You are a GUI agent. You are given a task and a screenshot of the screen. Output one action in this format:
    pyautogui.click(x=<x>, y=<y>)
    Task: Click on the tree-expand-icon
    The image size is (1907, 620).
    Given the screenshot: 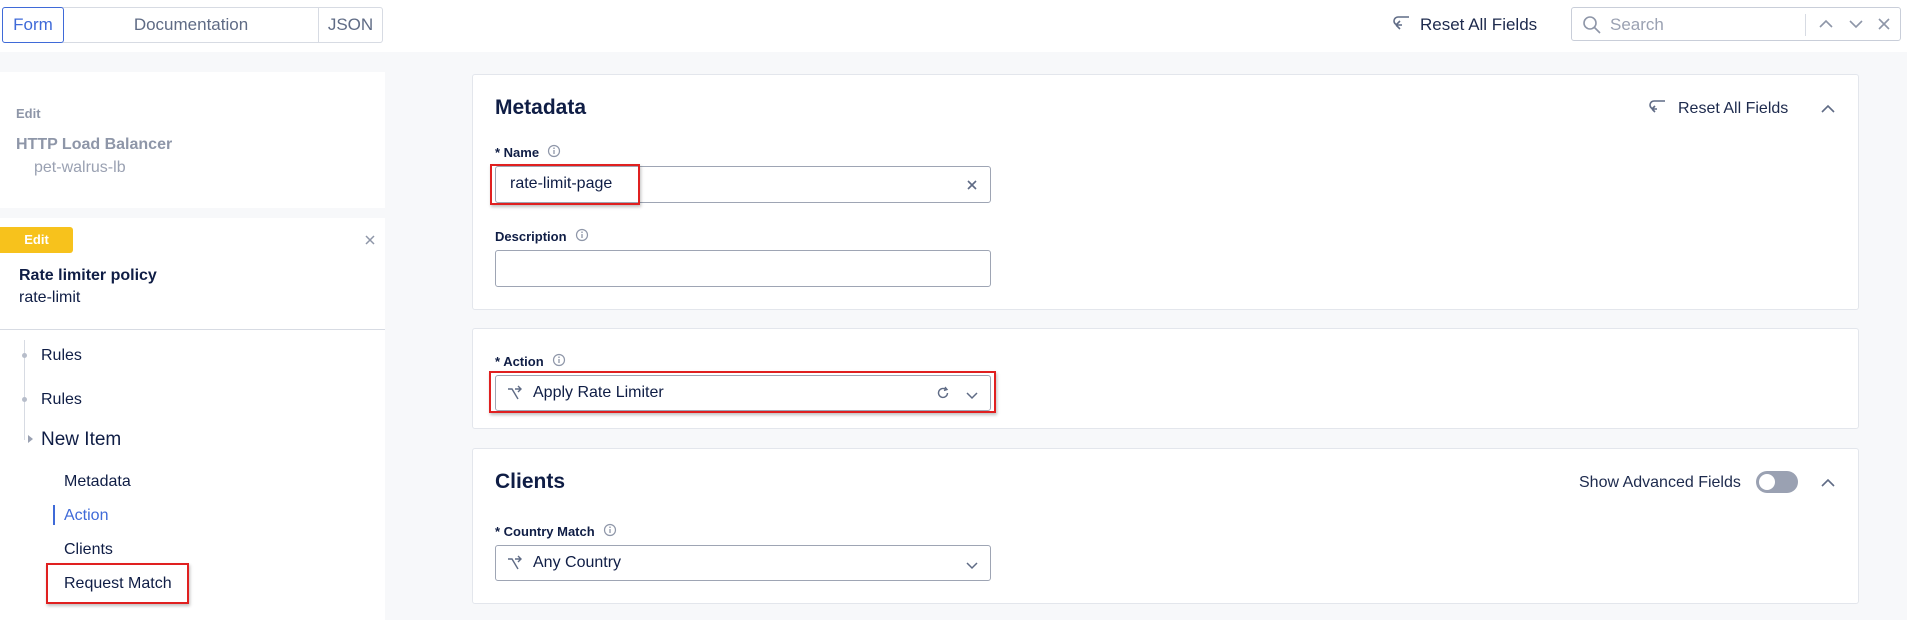 What is the action you would take?
    pyautogui.click(x=30, y=439)
    